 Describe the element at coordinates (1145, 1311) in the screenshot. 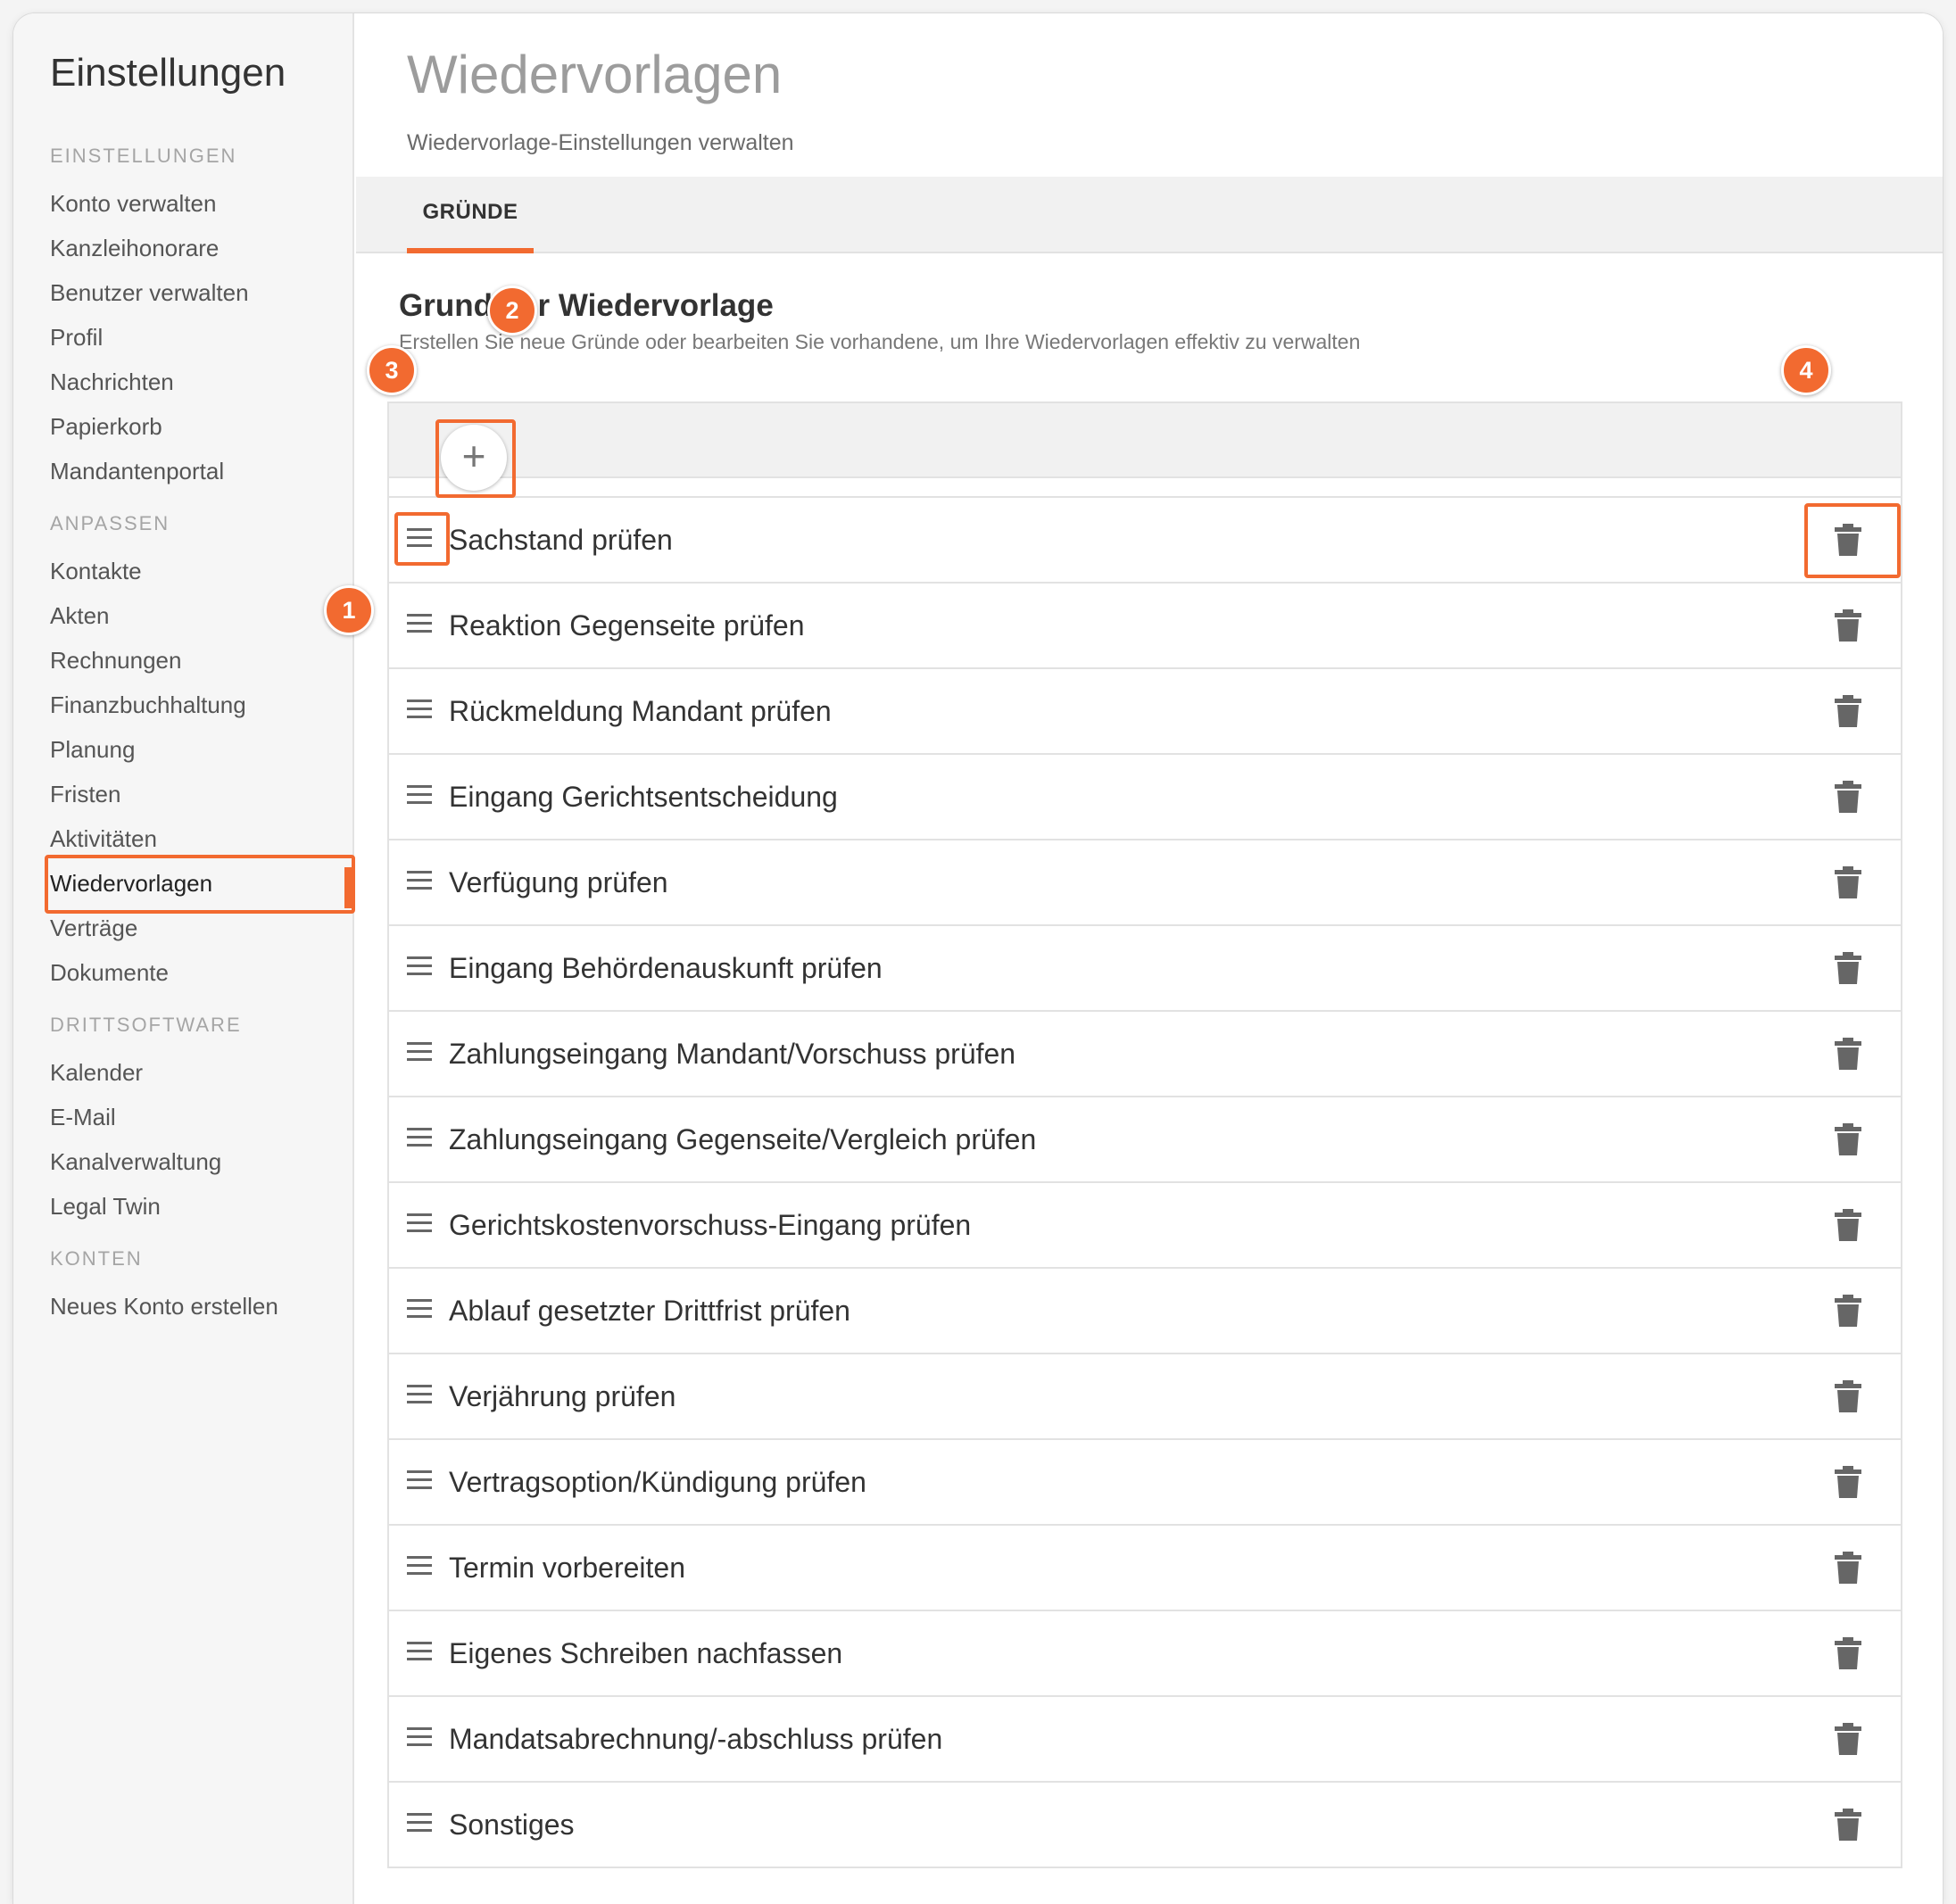

I see `list-item: Ablauf gesetzter Drittfrist prüfen` at that location.